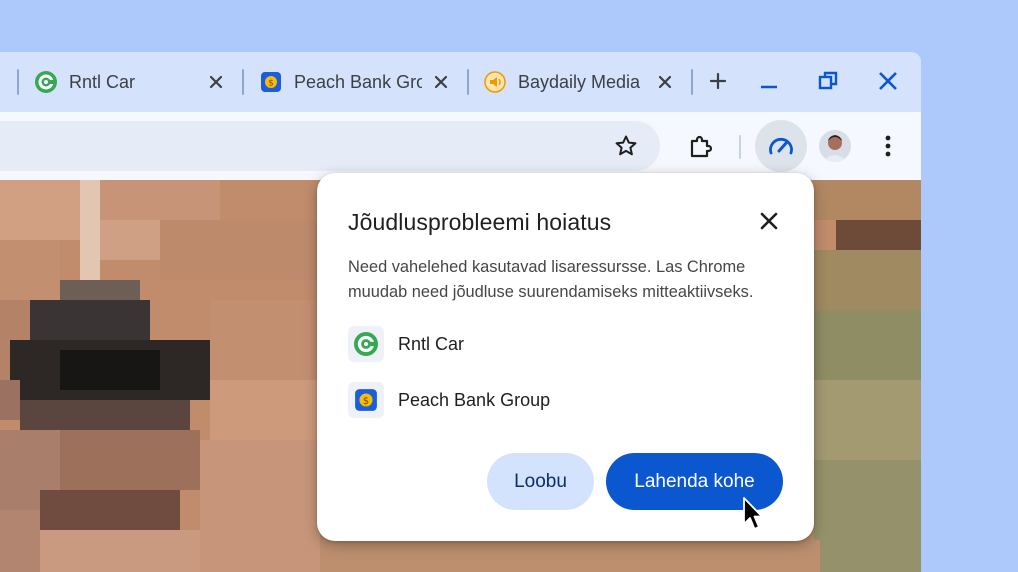 The width and height of the screenshot is (1018, 572). I want to click on toolbar-separator, so click(740, 147).